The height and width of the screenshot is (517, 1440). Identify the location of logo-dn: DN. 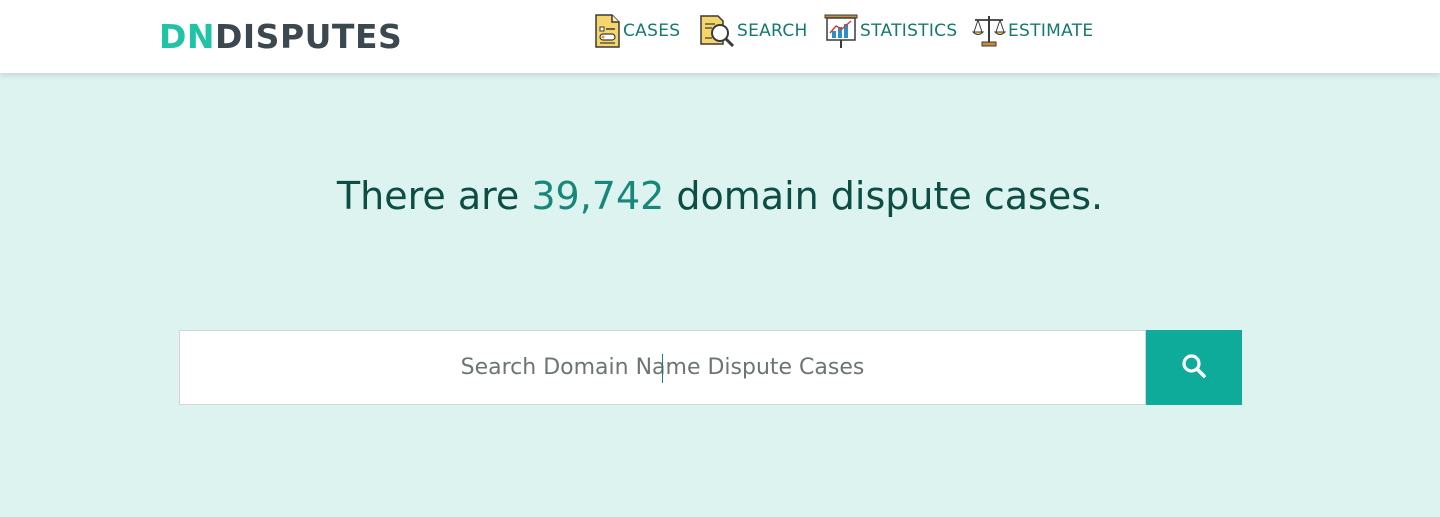
(187, 36).